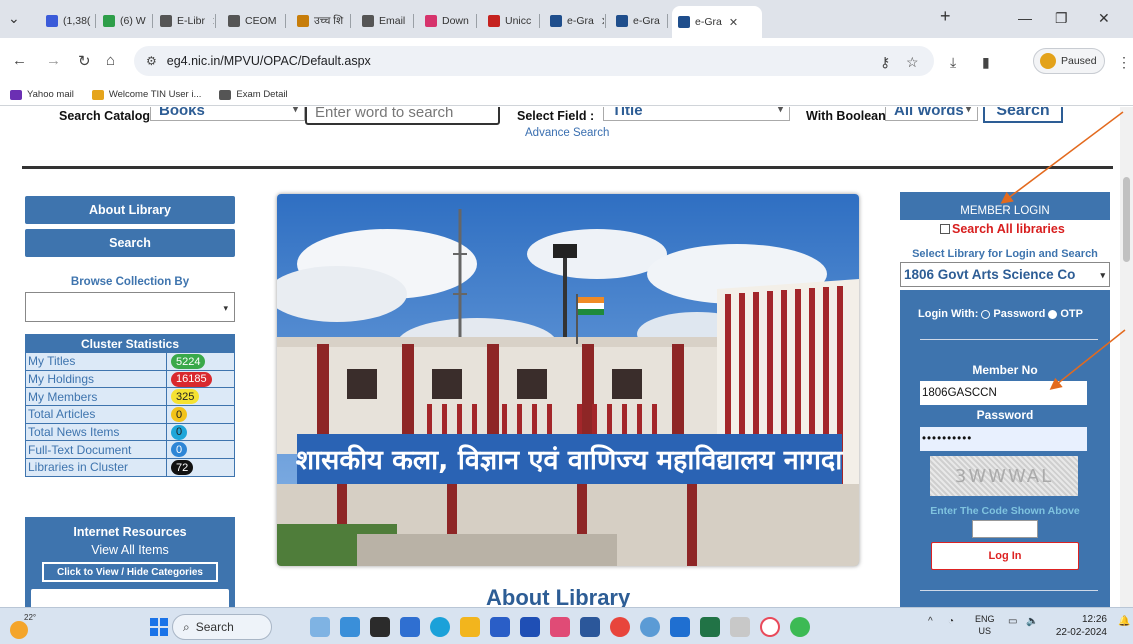 This screenshot has height=644, width=1133. I want to click on system-clock: 12:26 22-02-2024, so click(1081, 626).